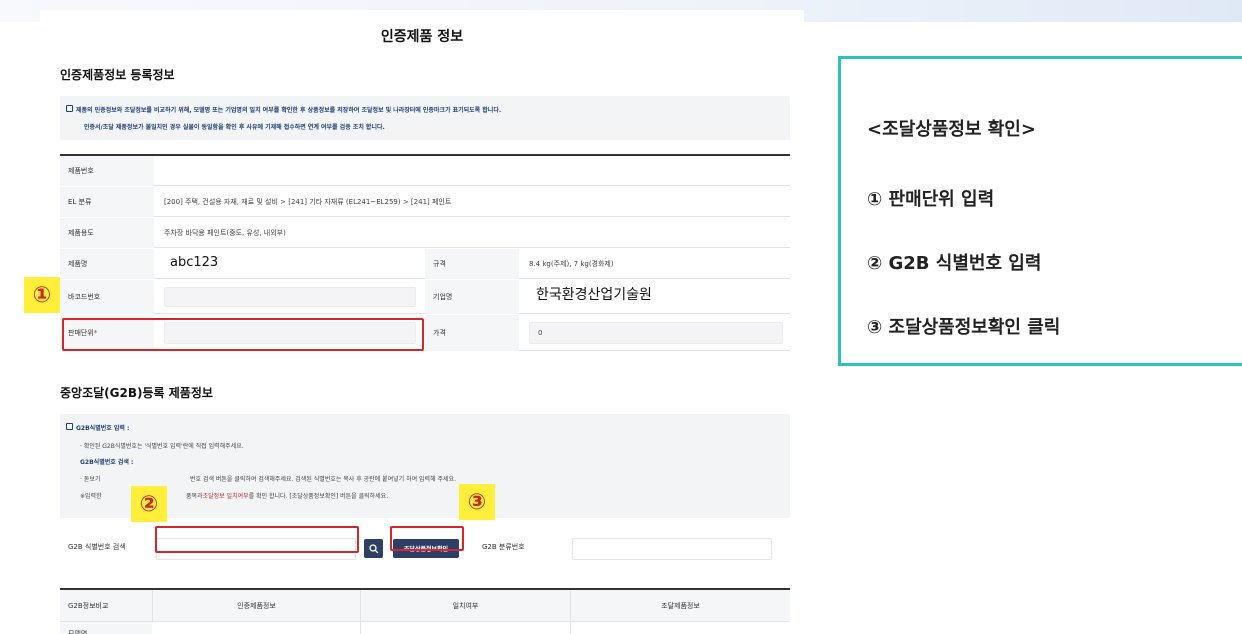 The image size is (1242, 634). I want to click on search-icon, so click(373, 548).